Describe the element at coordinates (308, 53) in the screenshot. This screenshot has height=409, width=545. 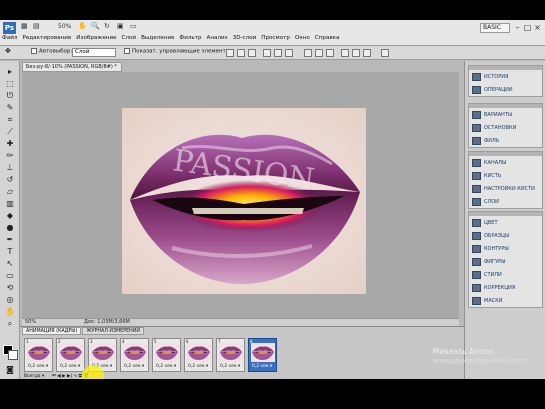
I see `distribute-top-icon` at that location.